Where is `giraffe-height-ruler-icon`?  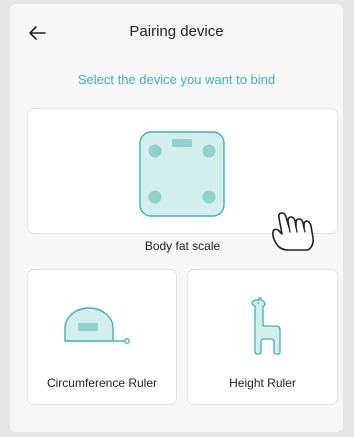 giraffe-height-ruler-icon is located at coordinates (266, 329).